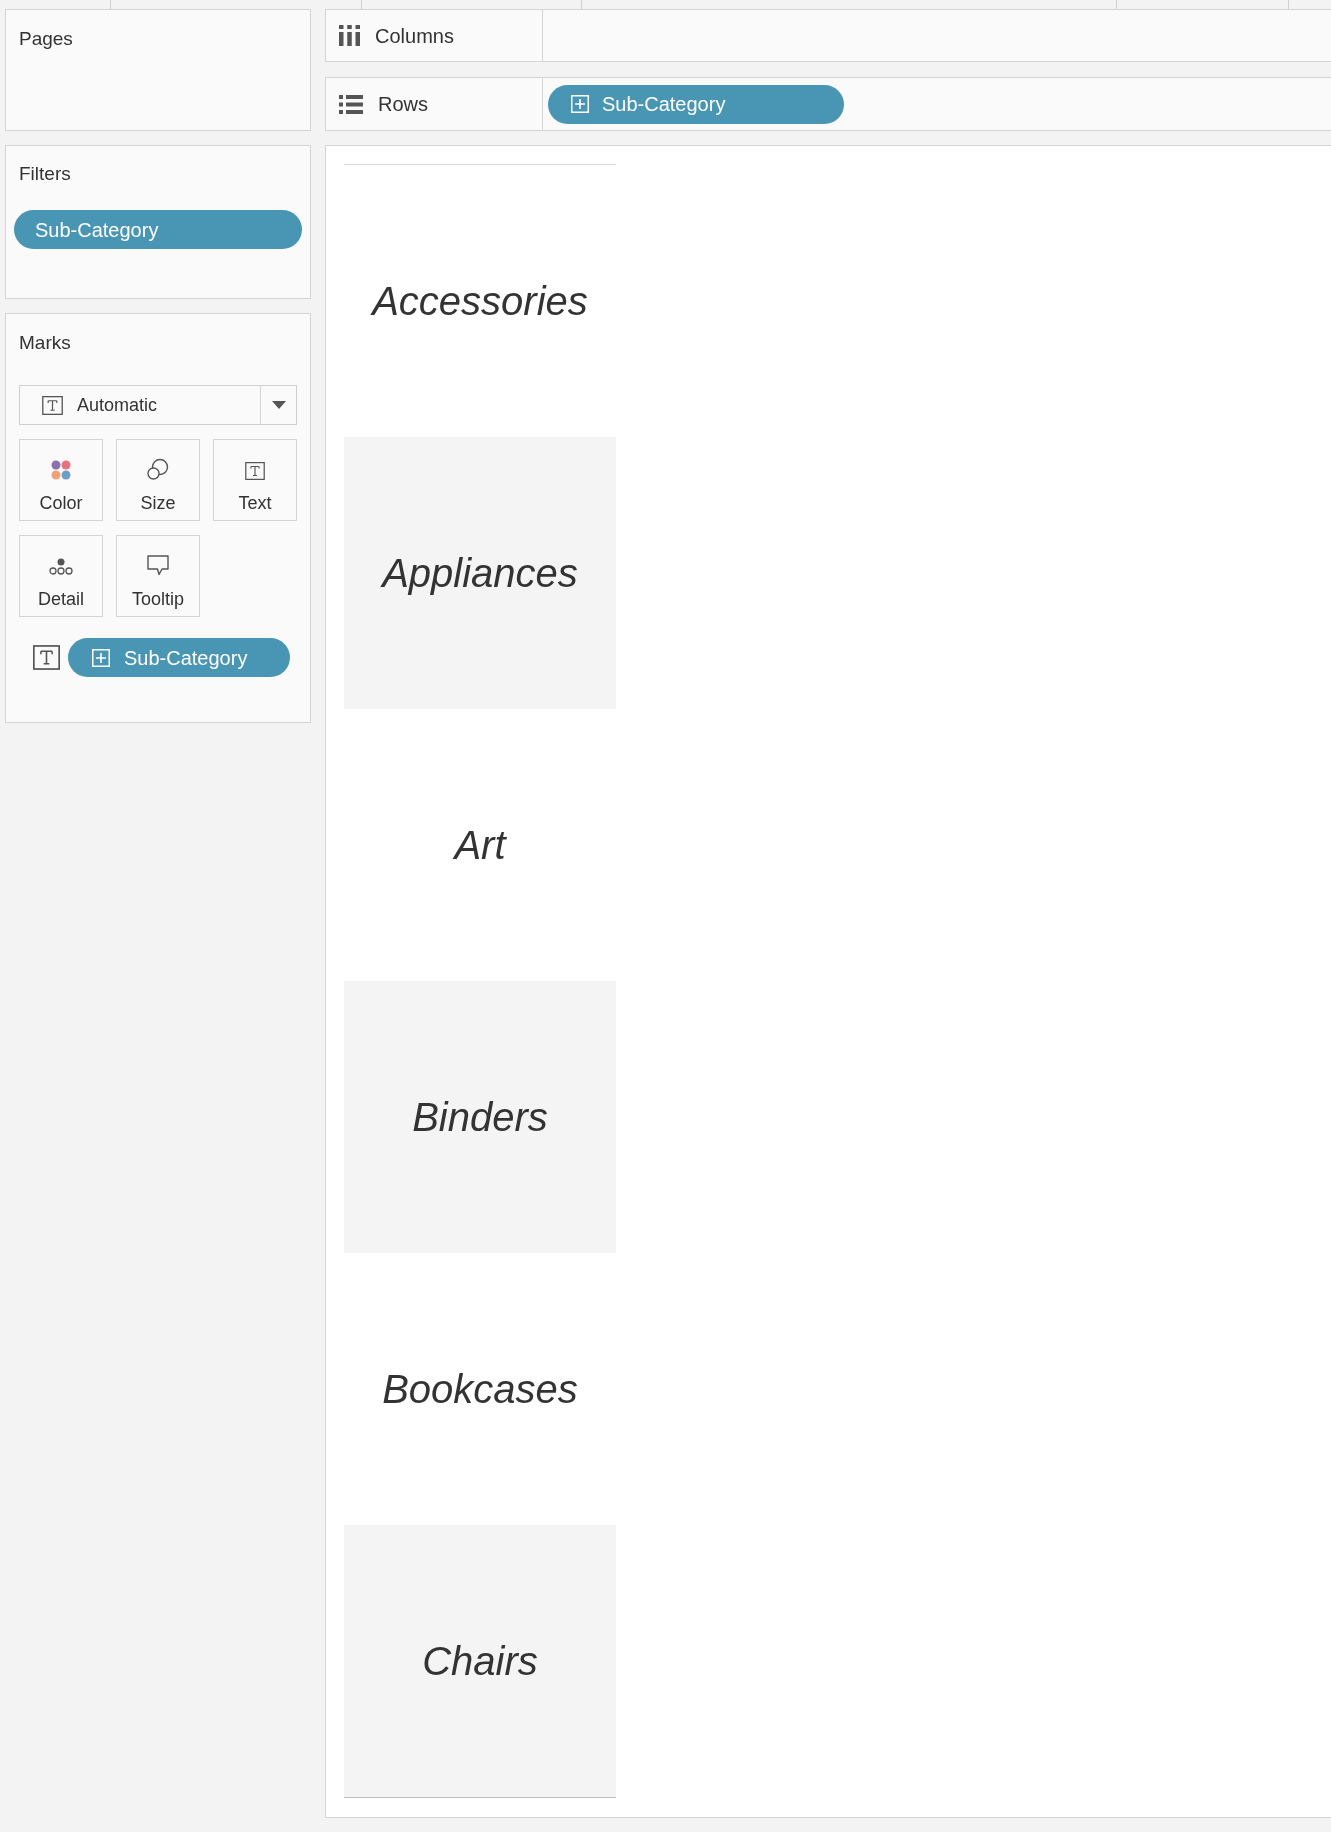 The width and height of the screenshot is (1331, 1832). I want to click on row-header-cell: Binders, so click(480, 1117).